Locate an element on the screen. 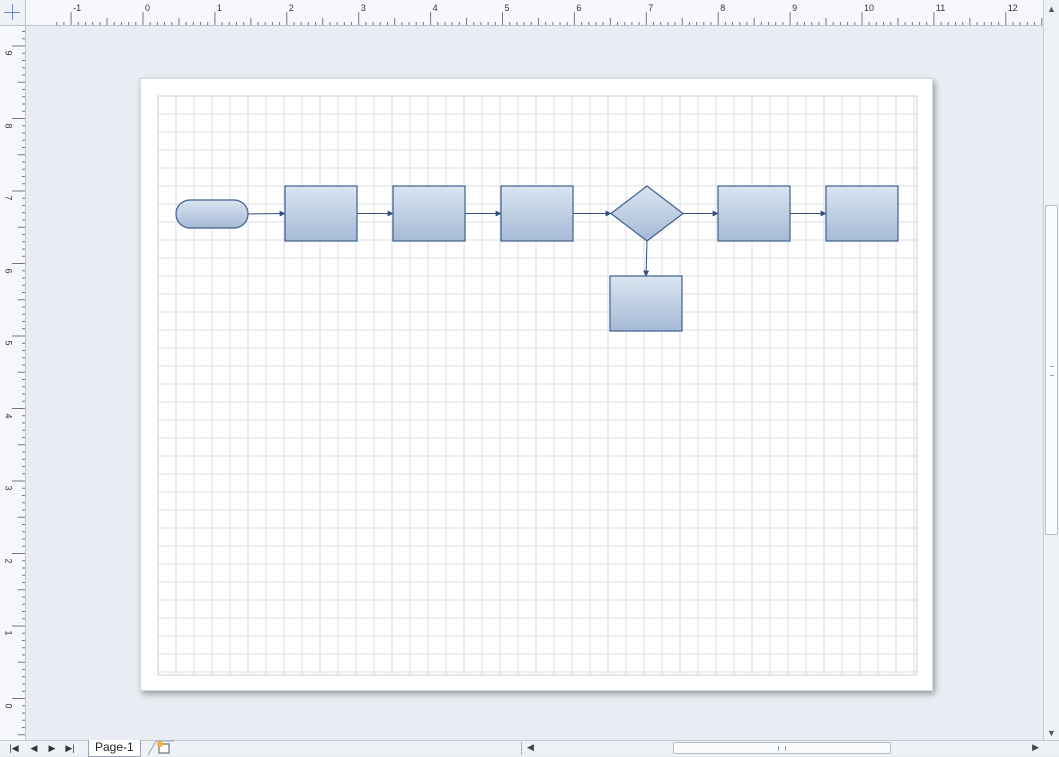 The width and height of the screenshot is (1059, 757). page-tab-bar: |◀ ◀ ▶ ▶| Page-1 ◀ ▶ is located at coordinates (529, 748).